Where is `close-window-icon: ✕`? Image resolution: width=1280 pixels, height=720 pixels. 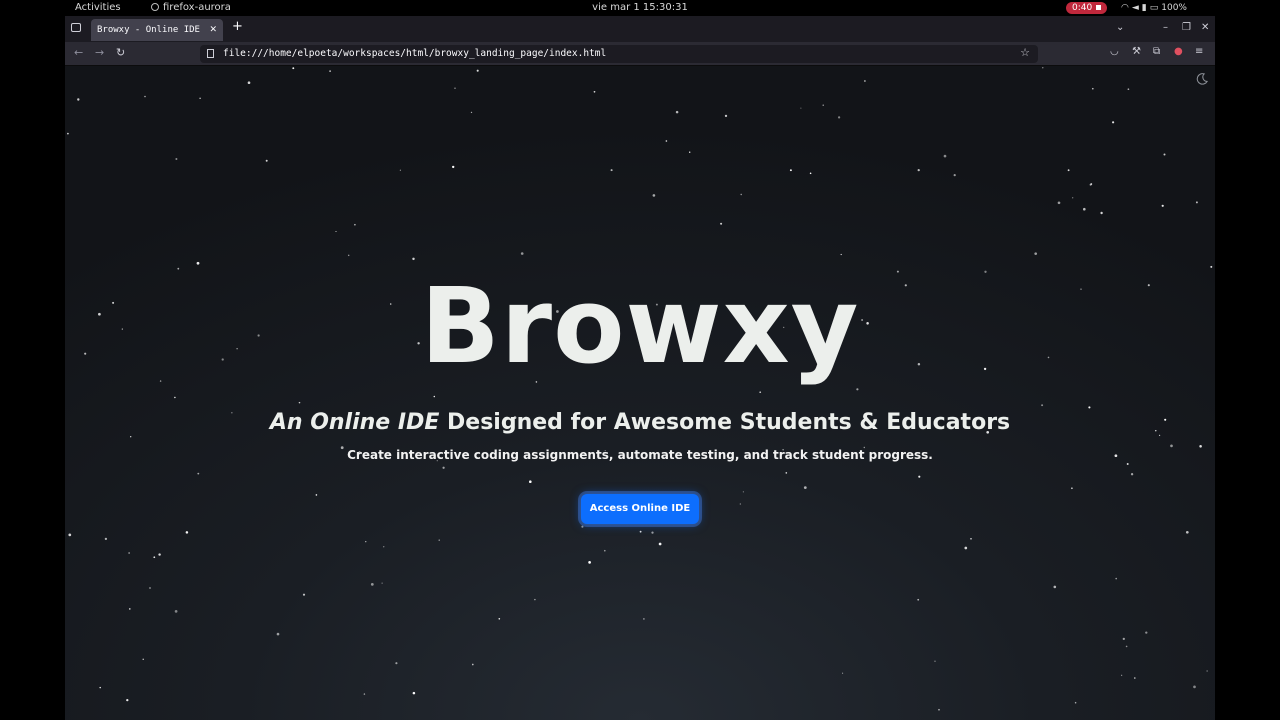
close-window-icon: ✕ is located at coordinates (1205, 27).